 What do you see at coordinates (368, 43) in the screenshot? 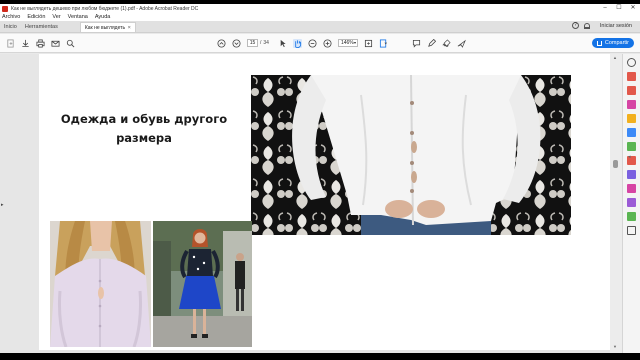
I see `fit-page-icon` at bounding box center [368, 43].